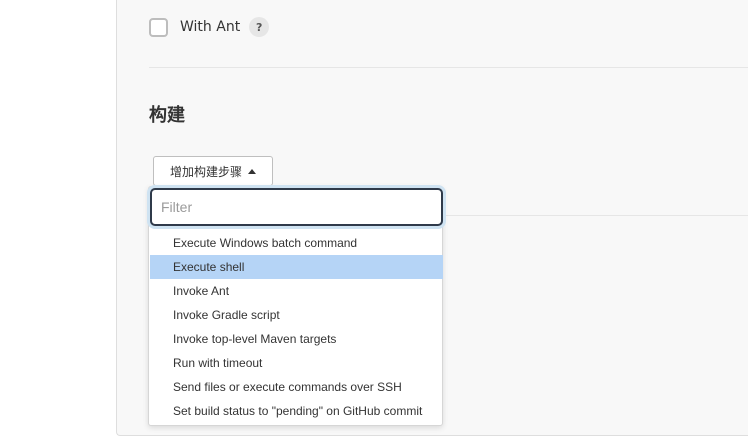  Describe the element at coordinates (448, 67) in the screenshot. I see `section-divider` at that location.